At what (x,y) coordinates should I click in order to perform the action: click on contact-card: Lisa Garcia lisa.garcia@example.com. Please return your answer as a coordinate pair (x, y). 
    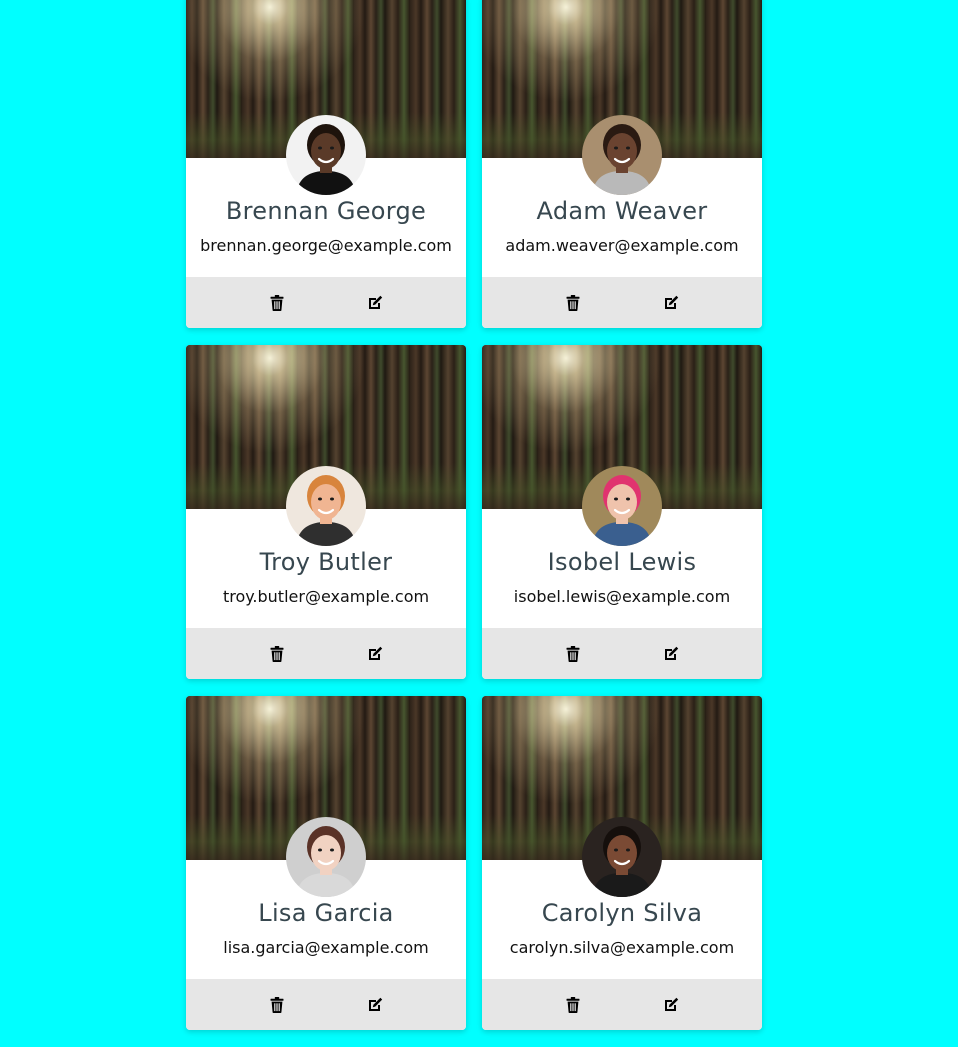
    Looking at the image, I should click on (326, 863).